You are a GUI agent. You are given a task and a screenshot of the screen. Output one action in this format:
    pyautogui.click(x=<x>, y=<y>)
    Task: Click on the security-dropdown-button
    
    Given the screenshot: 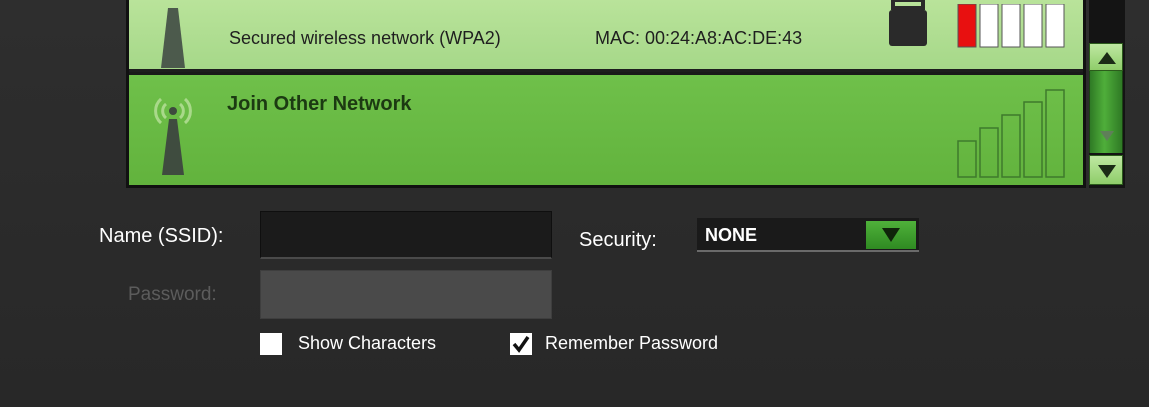 What is the action you would take?
    pyautogui.click(x=891, y=235)
    